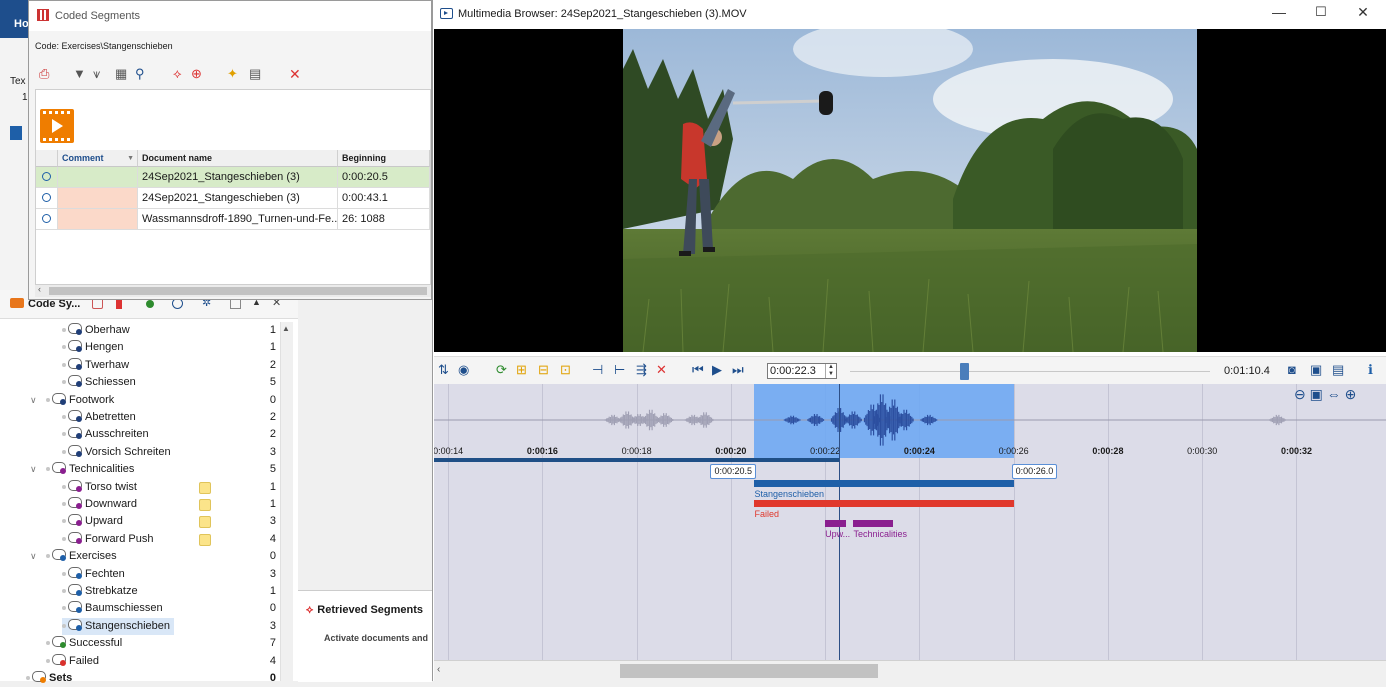  Describe the element at coordinates (717, 370) in the screenshot. I see `play-icon: ▶` at that location.